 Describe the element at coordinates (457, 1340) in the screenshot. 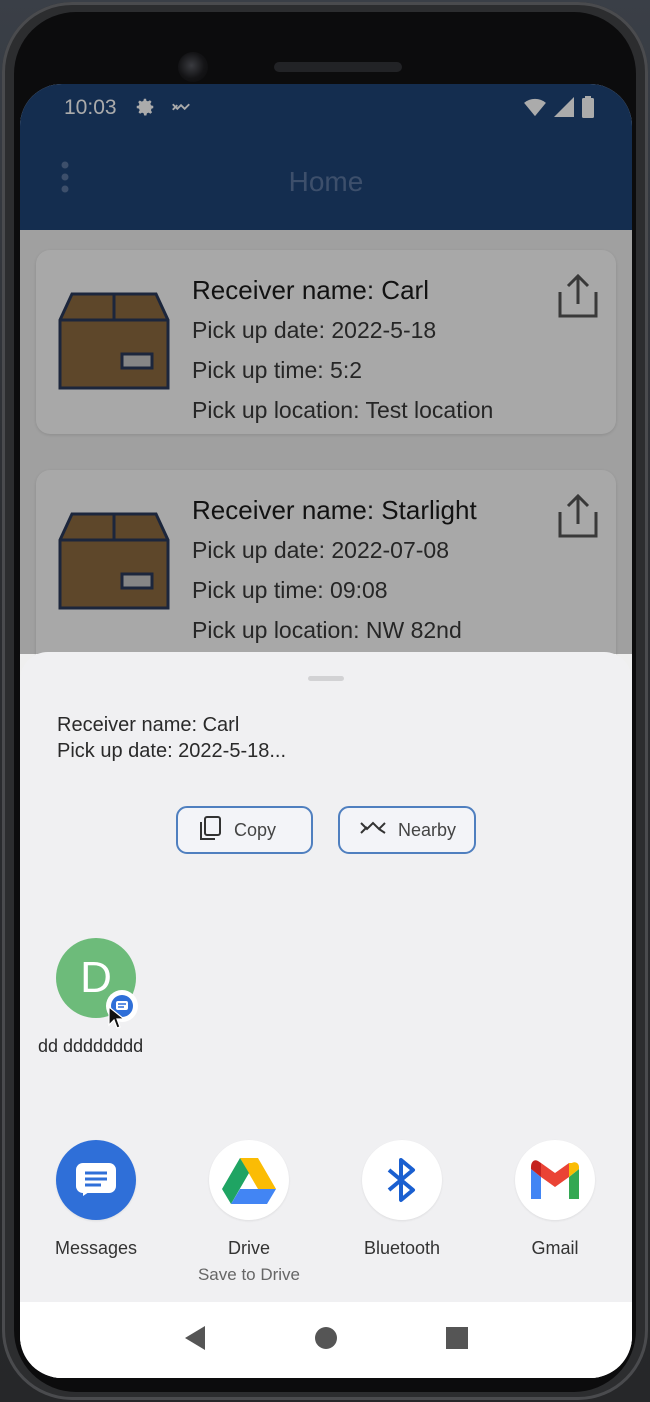

I see `recents-icon` at that location.